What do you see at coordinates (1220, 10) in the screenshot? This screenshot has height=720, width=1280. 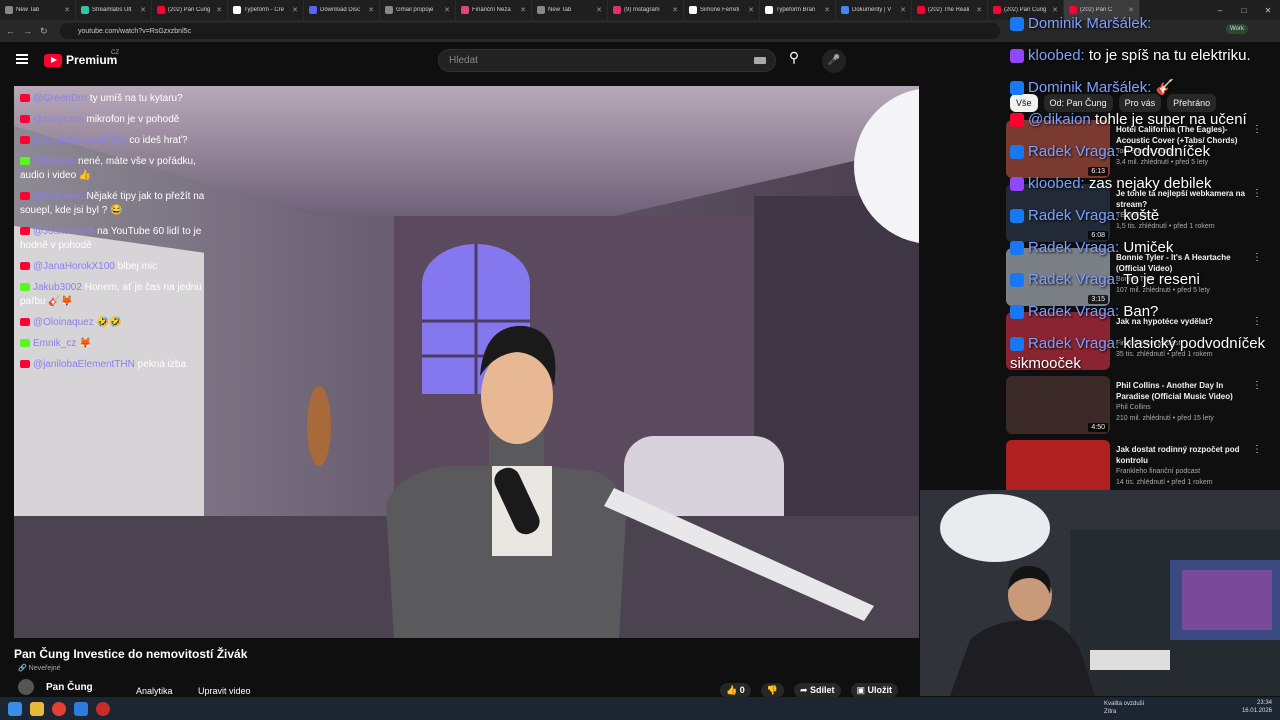 I see `minimize-icon: –` at bounding box center [1220, 10].